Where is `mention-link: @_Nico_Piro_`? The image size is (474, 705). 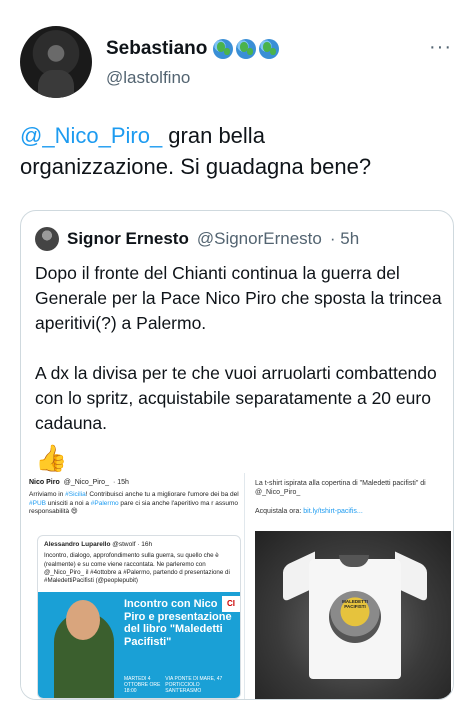 mention-link: @_Nico_Piro_ is located at coordinates (91, 135).